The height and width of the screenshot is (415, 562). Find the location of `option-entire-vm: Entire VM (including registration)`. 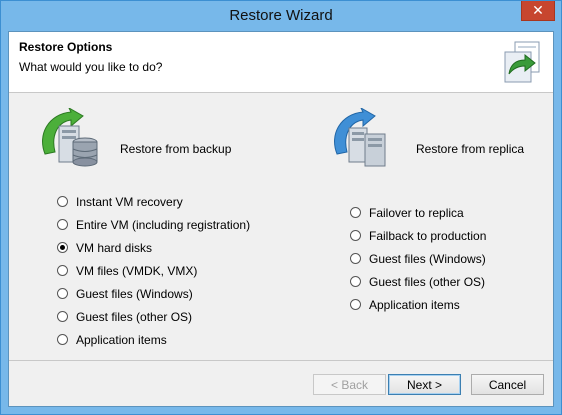

option-entire-vm: Entire VM (including registration) is located at coordinates (153, 224).